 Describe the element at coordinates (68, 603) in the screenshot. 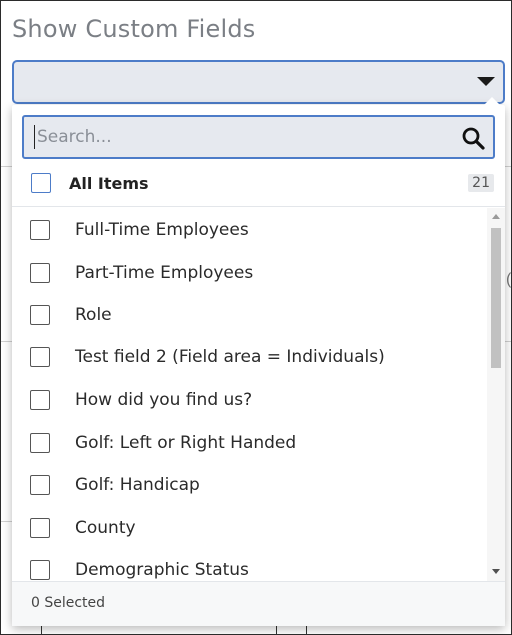

I see `selected-count-status: 0 Selected` at that location.